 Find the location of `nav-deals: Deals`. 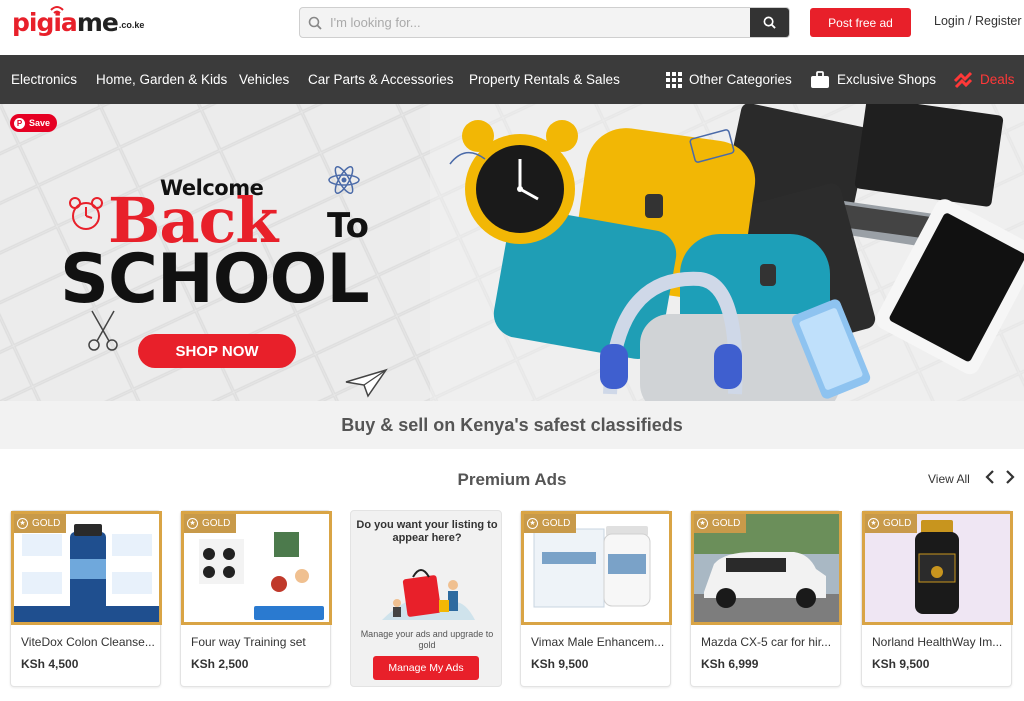

nav-deals: Deals is located at coordinates (984, 79).